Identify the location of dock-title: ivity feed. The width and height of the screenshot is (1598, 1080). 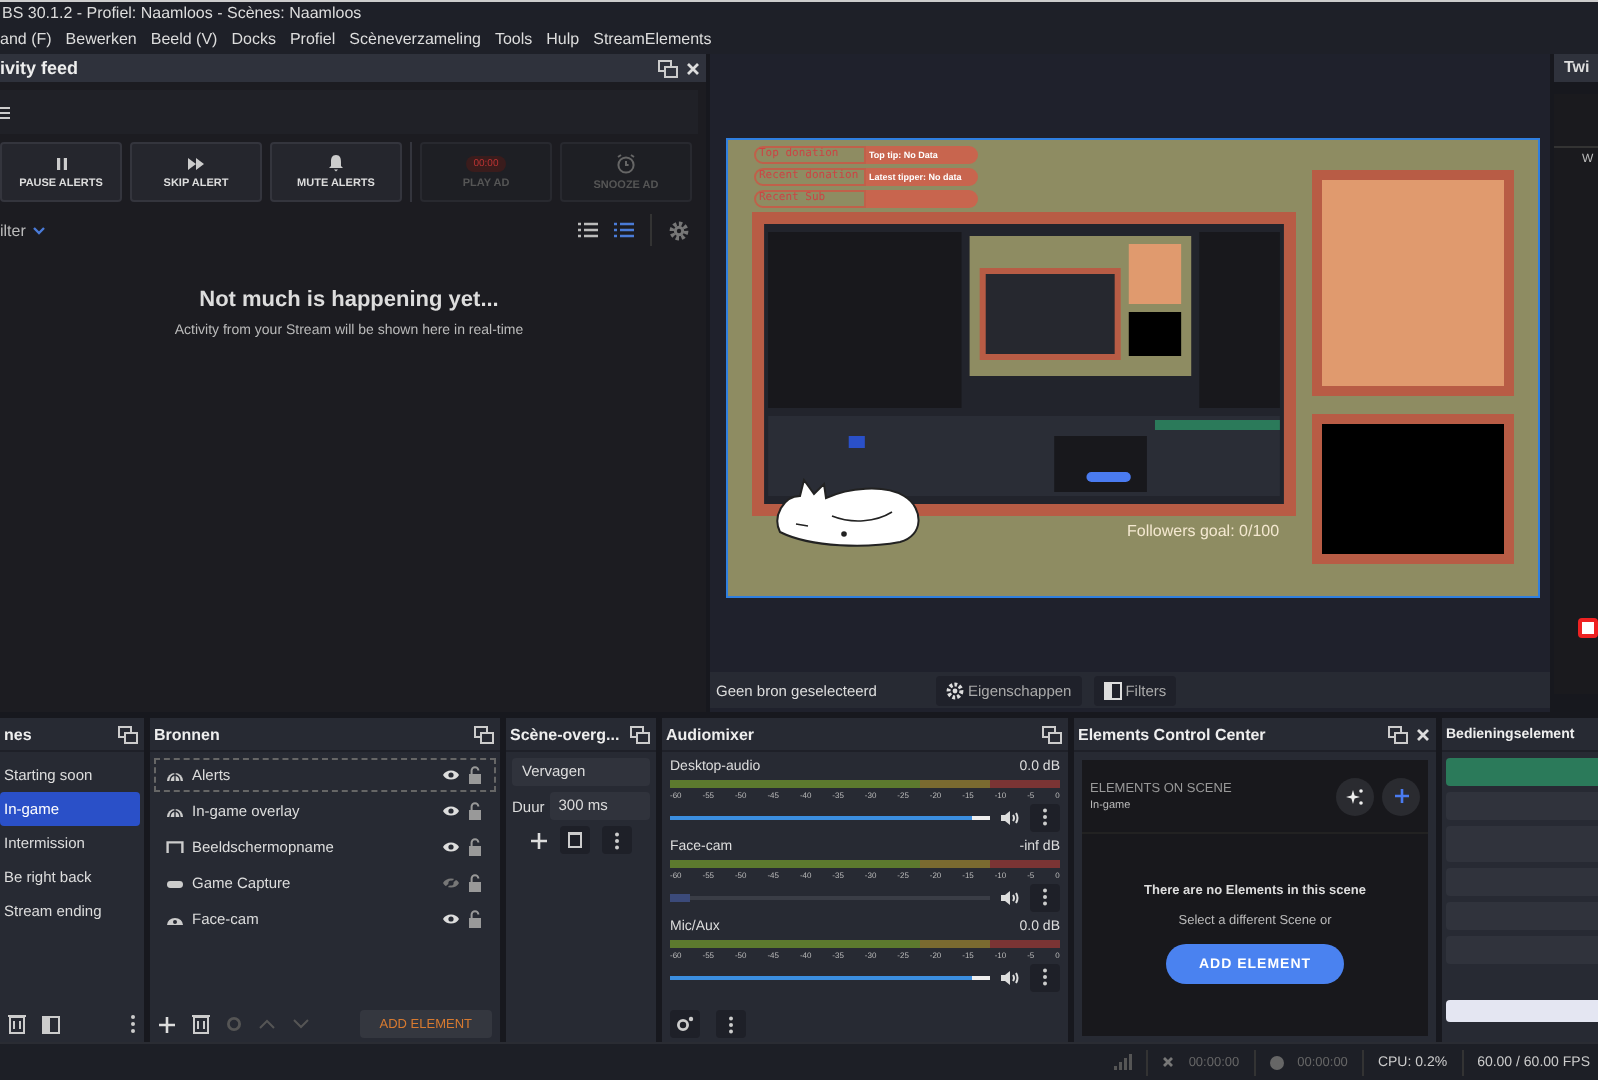
(39, 68).